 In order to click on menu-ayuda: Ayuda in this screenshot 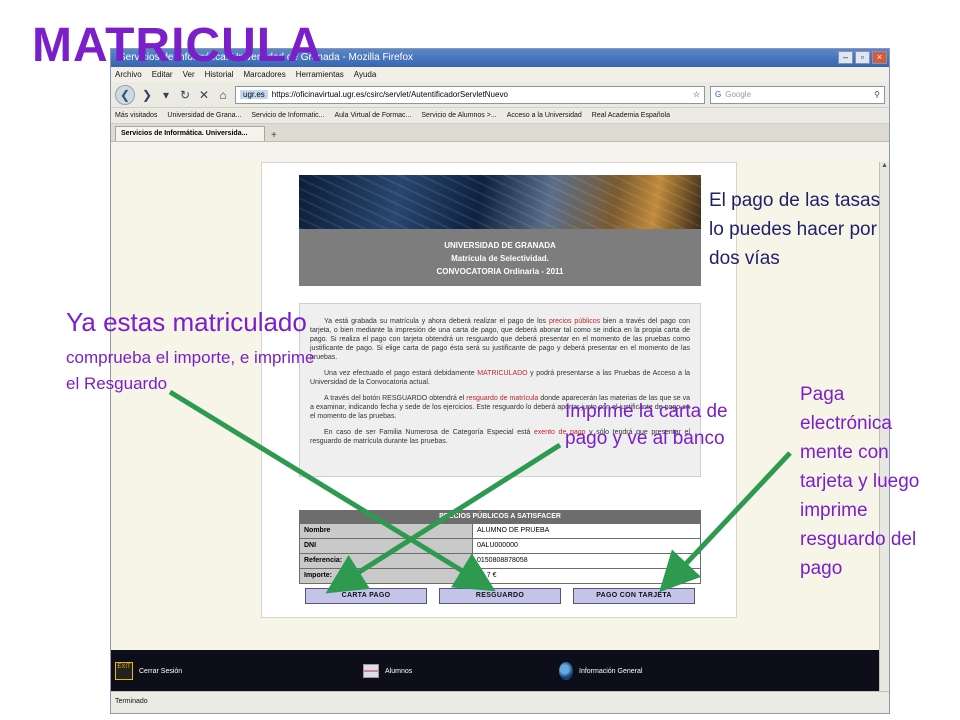, I will do `click(365, 76)`.